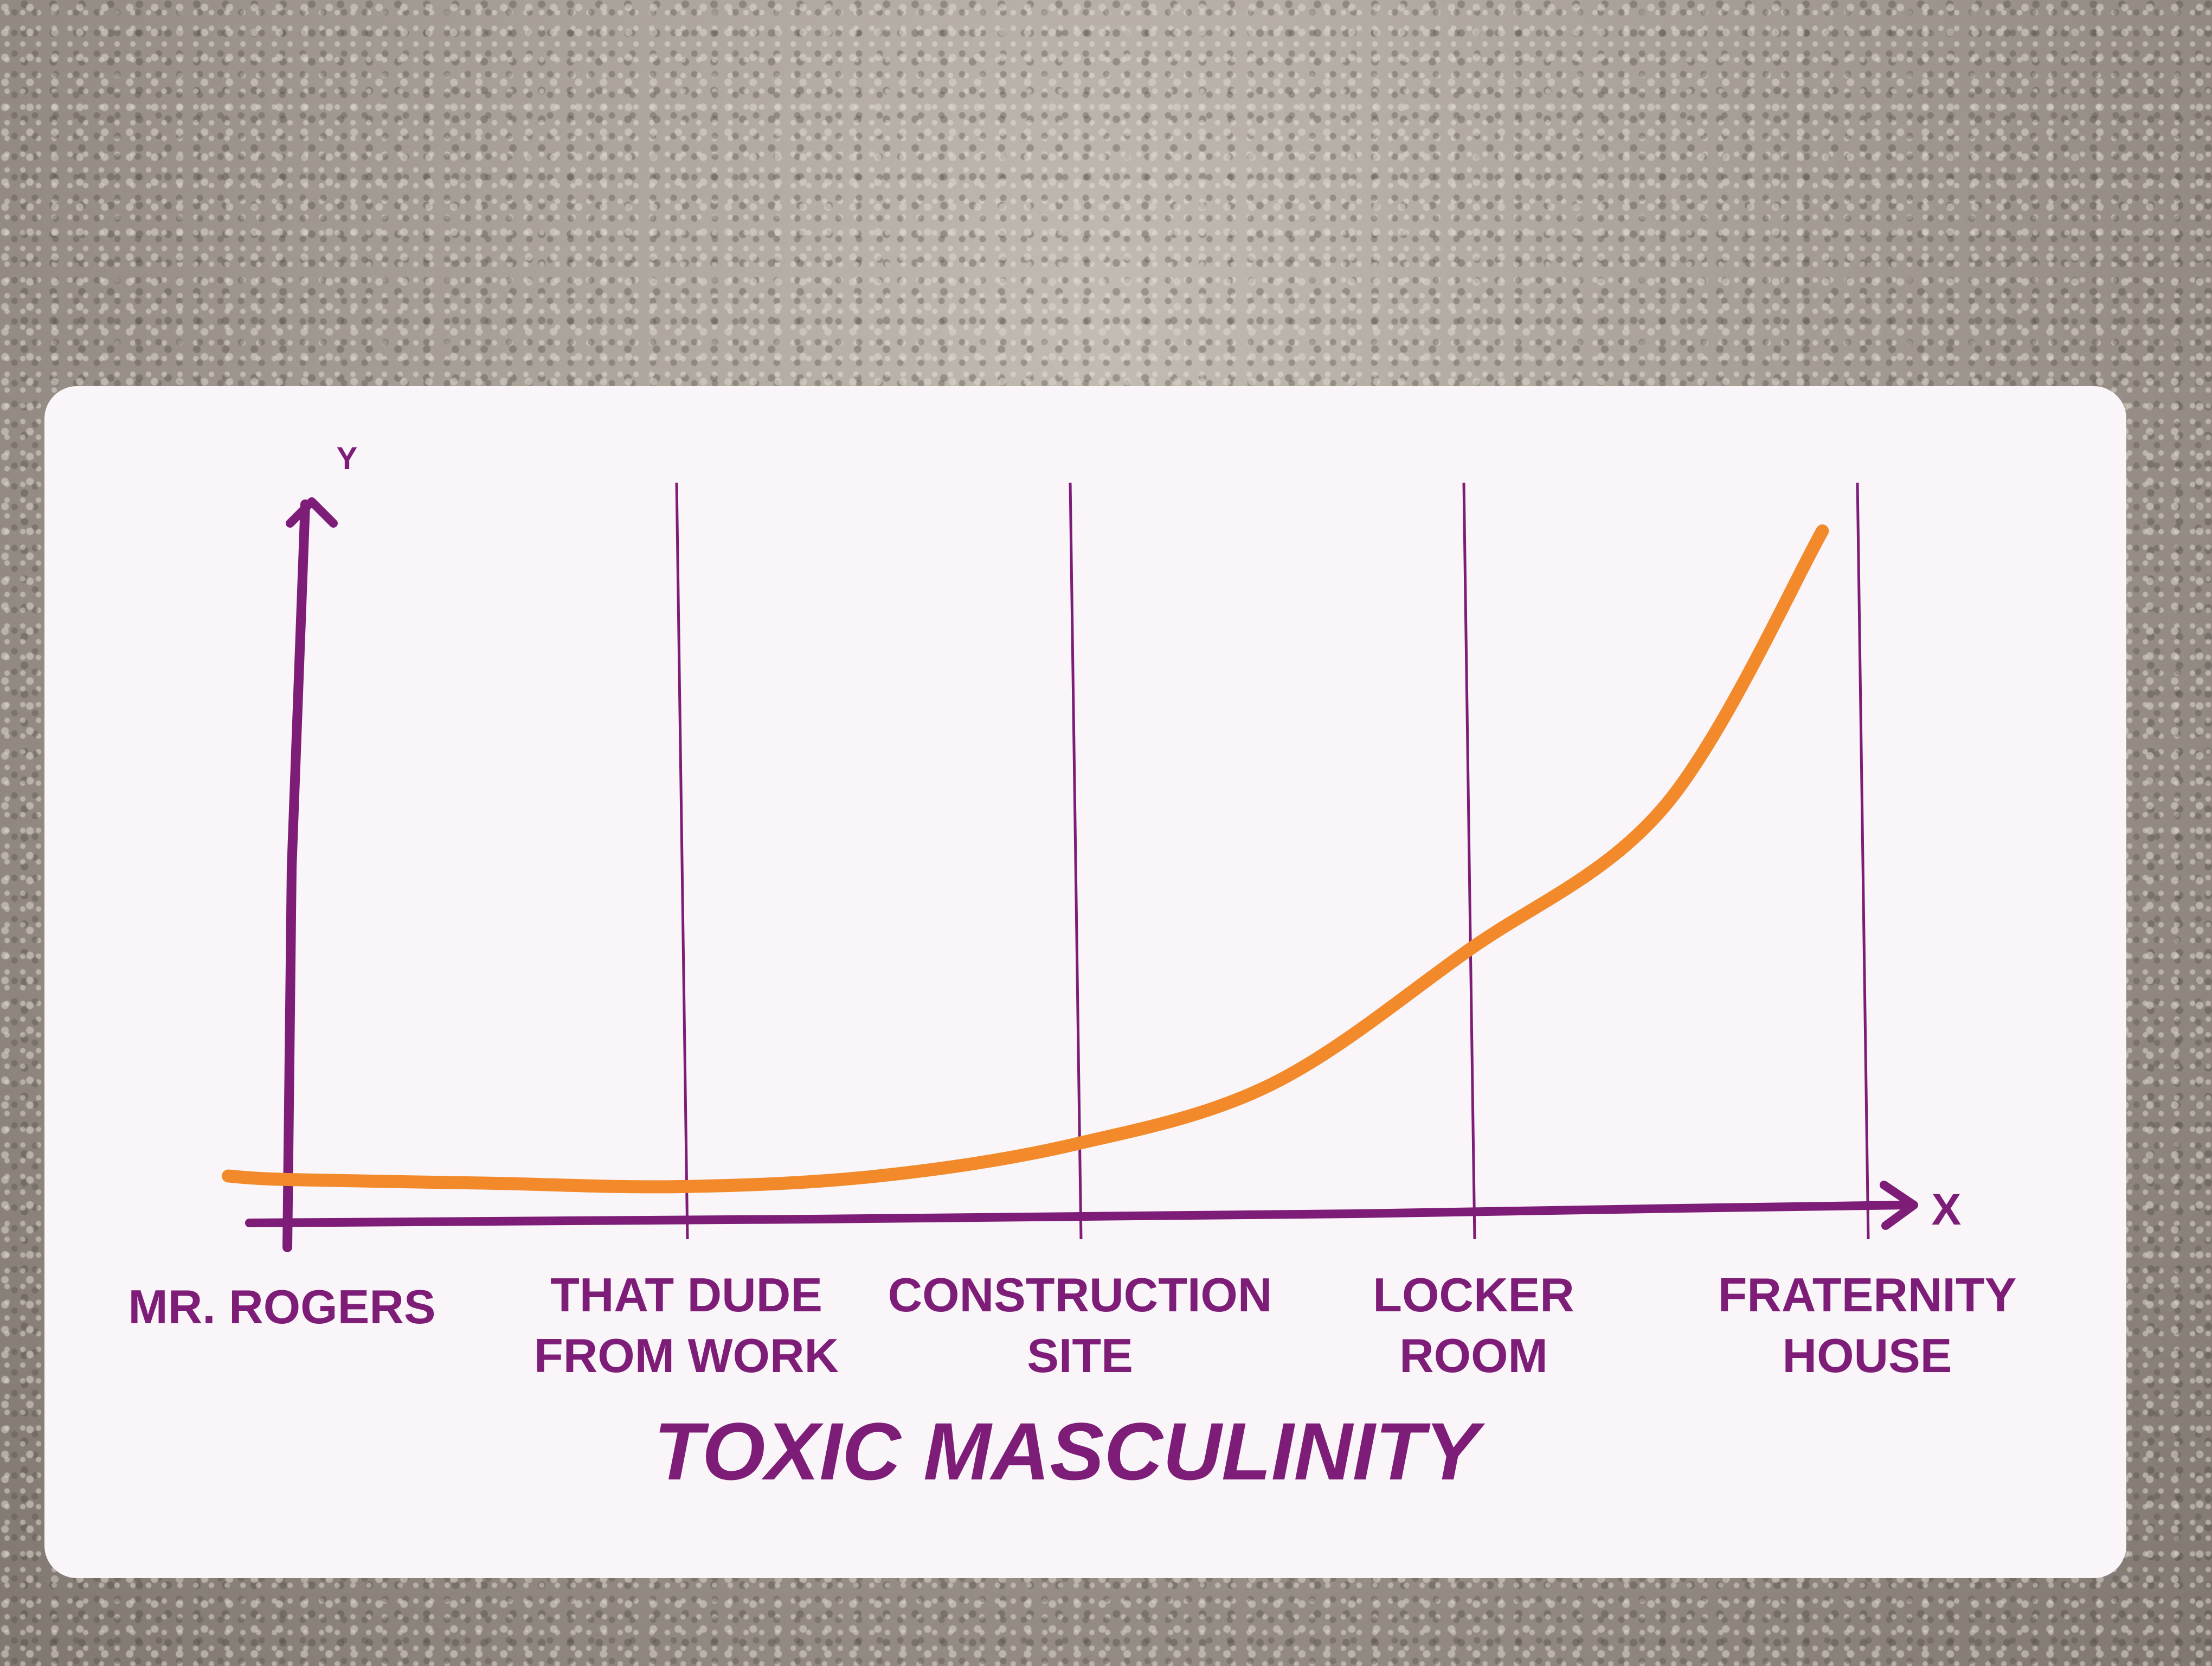  What do you see at coordinates (1070, 1452) in the screenshot?
I see `x-axis-title: TOXIC MASCULINITY` at bounding box center [1070, 1452].